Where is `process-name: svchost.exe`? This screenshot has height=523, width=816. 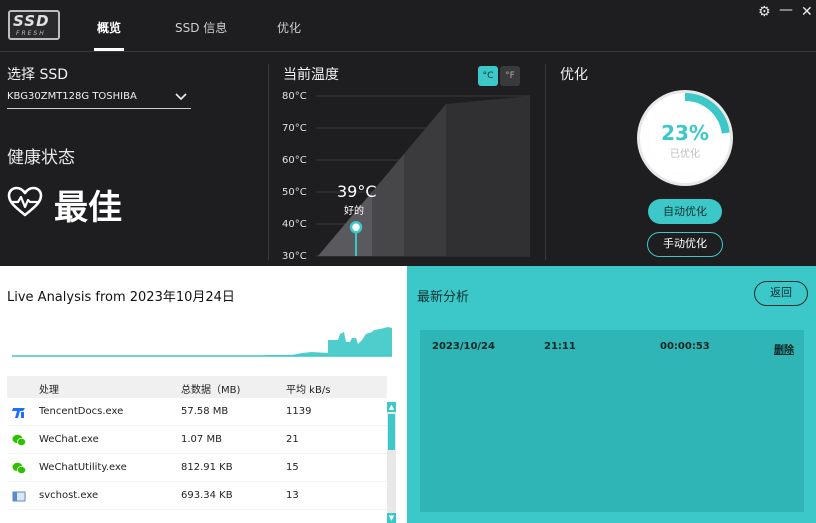
process-name: svchost.exe is located at coordinates (69, 495).